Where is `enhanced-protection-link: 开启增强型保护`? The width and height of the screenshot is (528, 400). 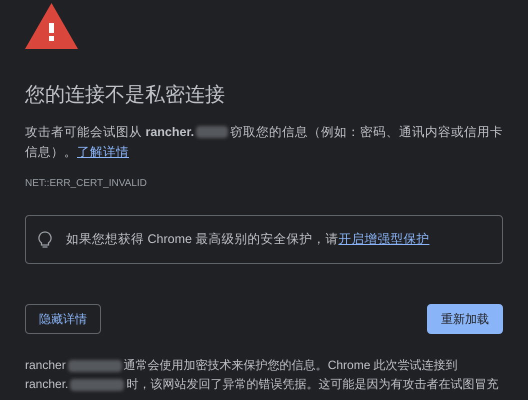
enhanced-protection-link: 开启增强型保护 is located at coordinates (384, 239).